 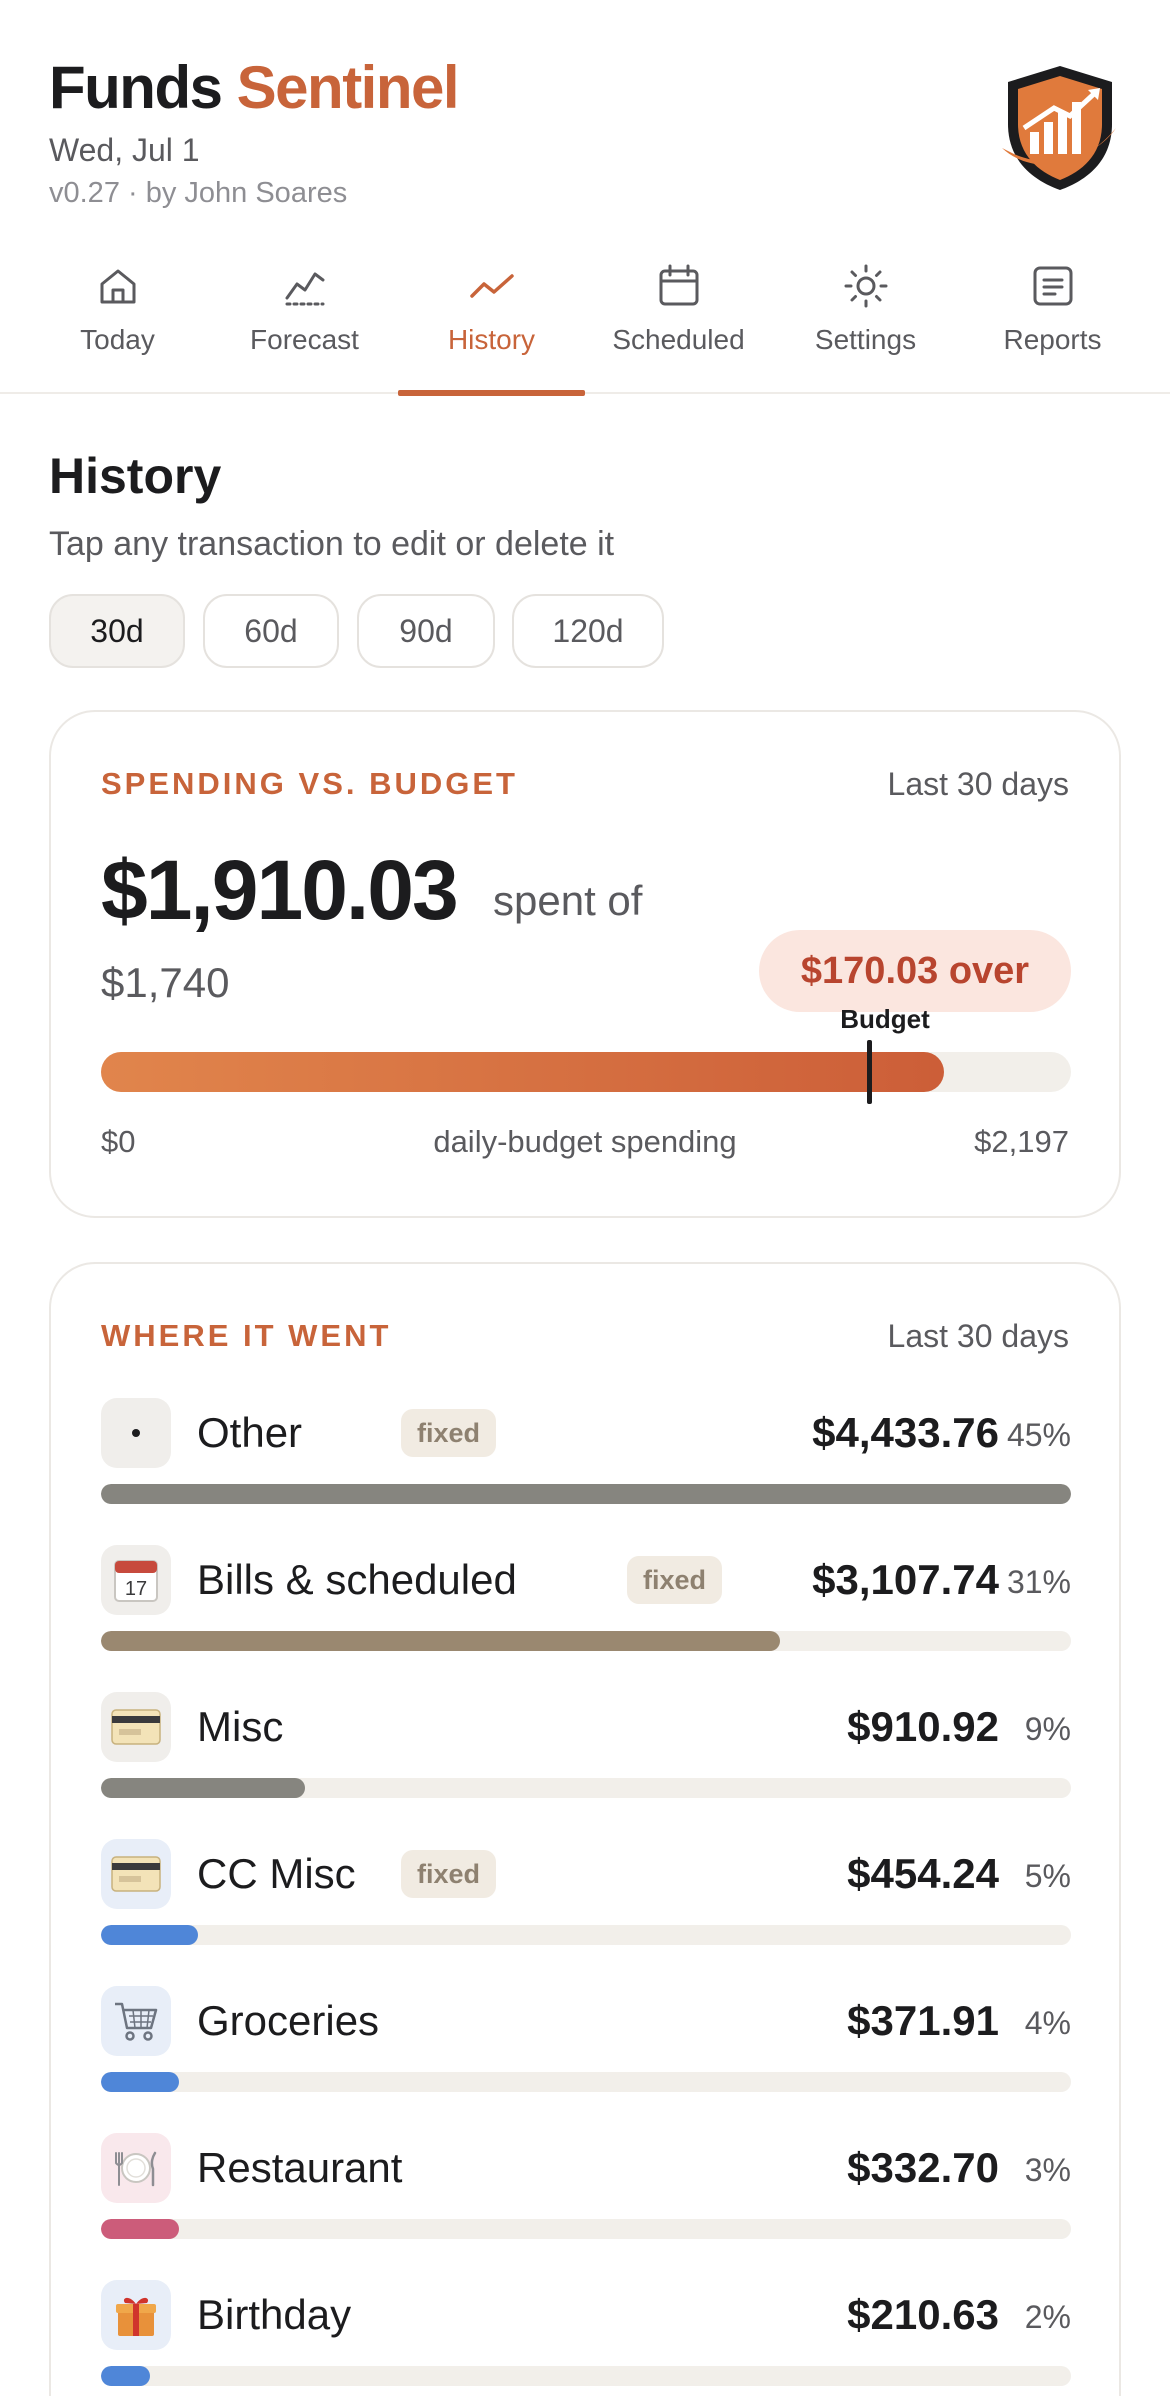 What do you see at coordinates (240, 1726) in the screenshot?
I see `category-name: Misc` at bounding box center [240, 1726].